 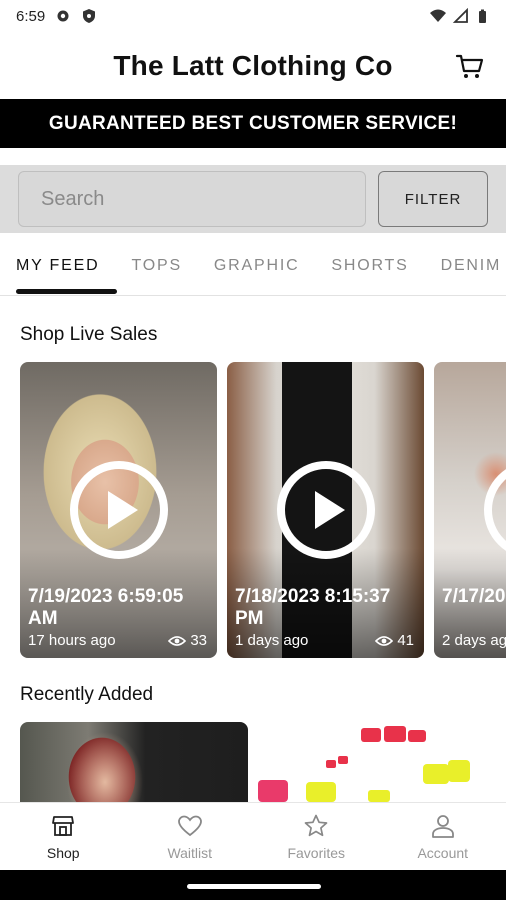 I want to click on nav-label: Favorites, so click(x=316, y=853).